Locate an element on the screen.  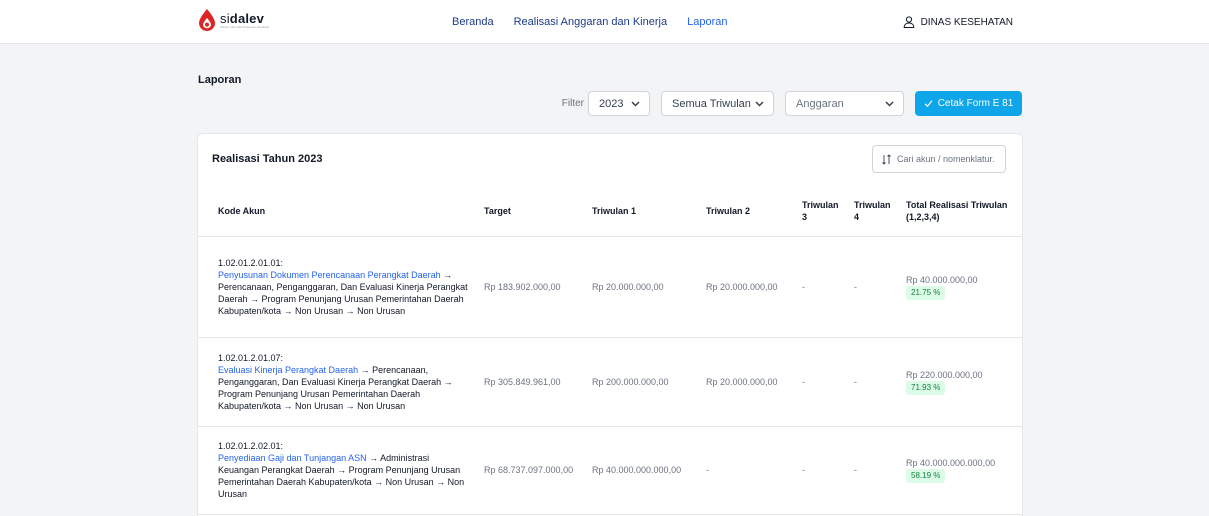
column-header-tw4: Triwulan 4 is located at coordinates (874, 211).